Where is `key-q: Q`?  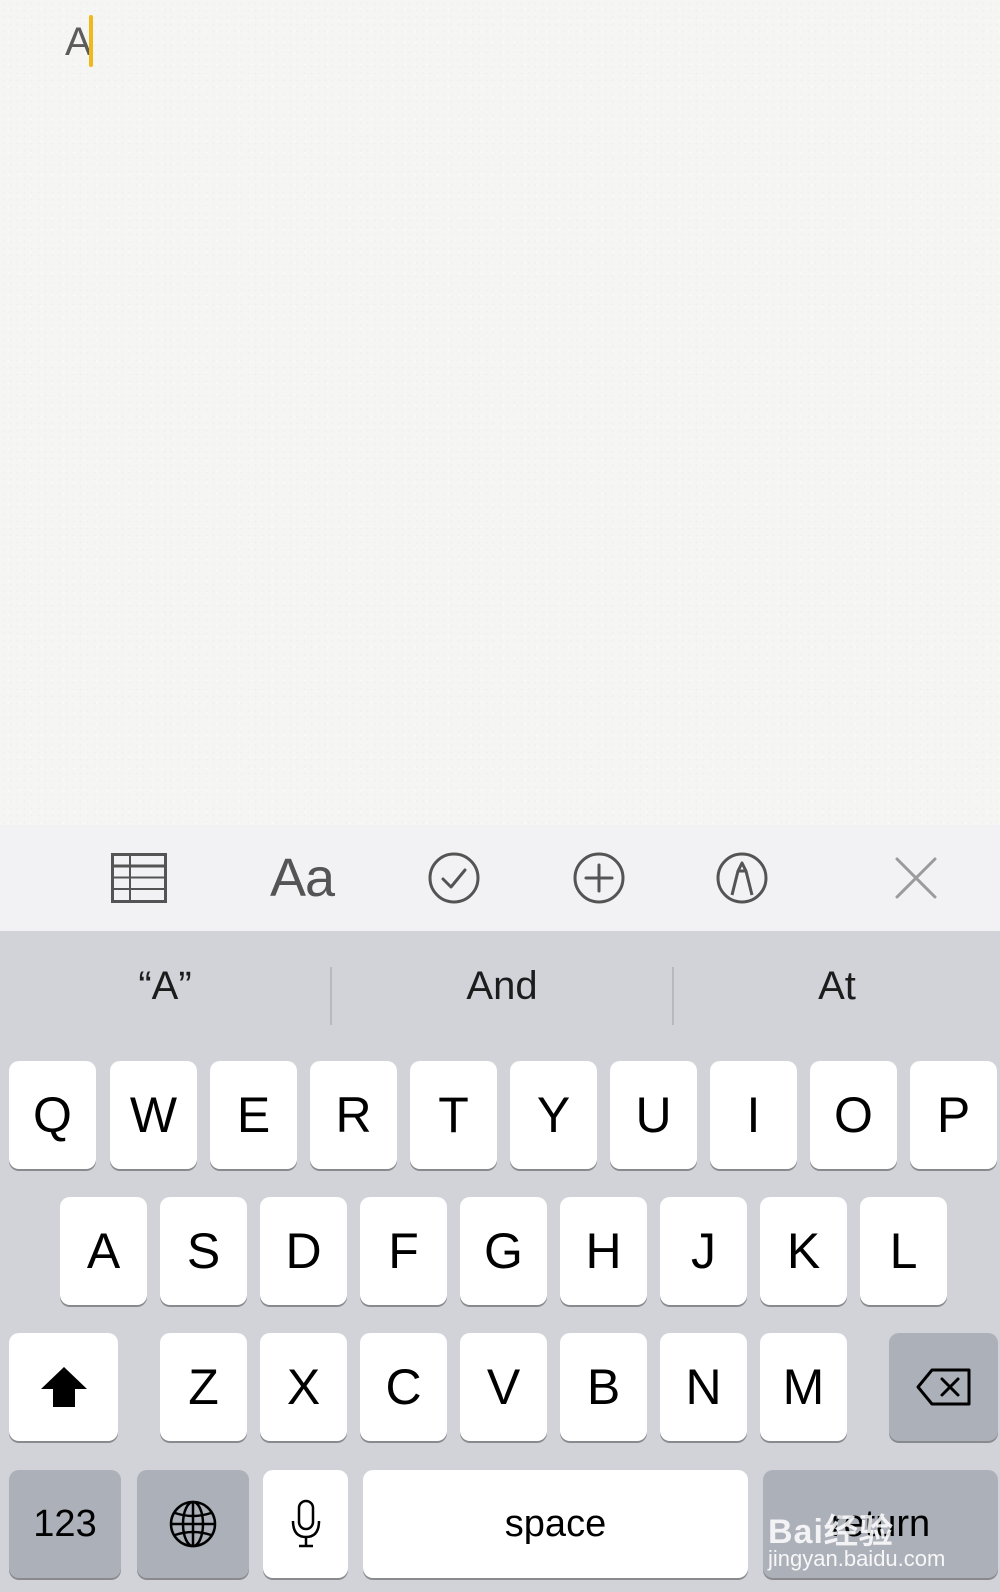 key-q: Q is located at coordinates (52, 1115).